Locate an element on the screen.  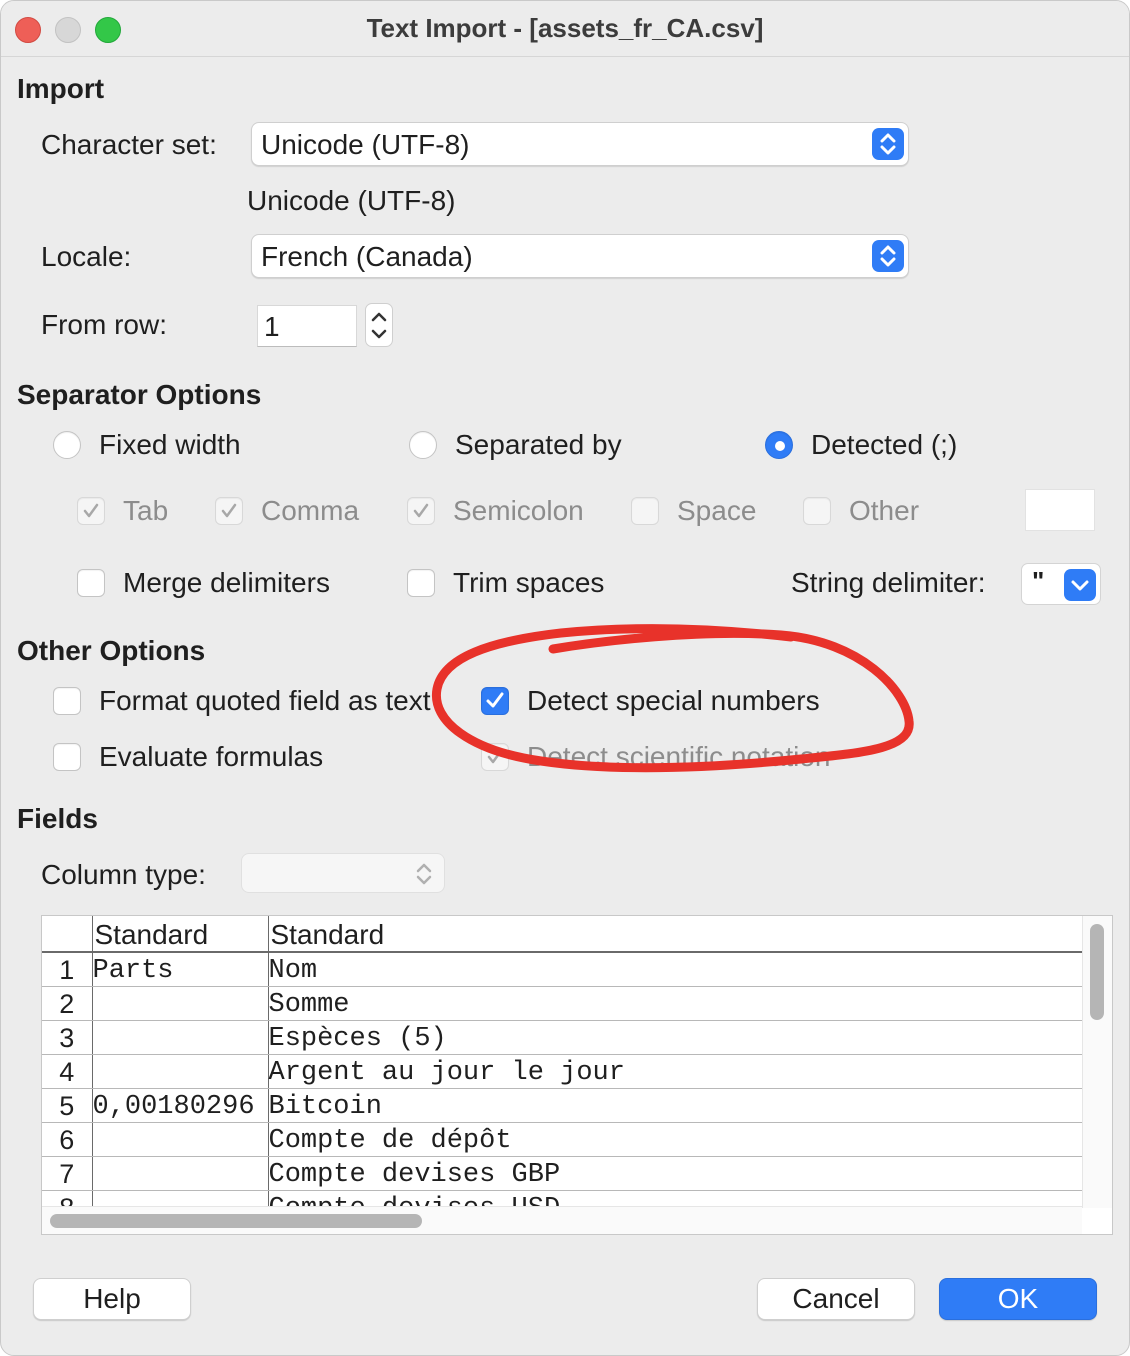
semicolon-checkbox is located at coordinates (421, 511).